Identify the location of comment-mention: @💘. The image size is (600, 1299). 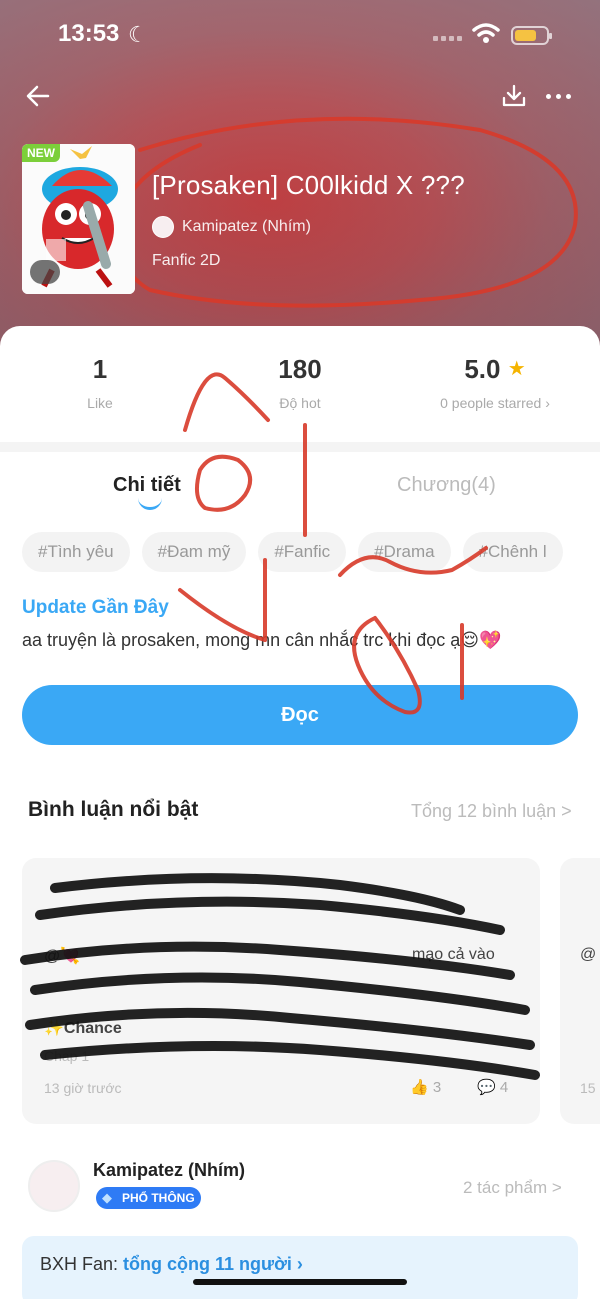
(62, 956).